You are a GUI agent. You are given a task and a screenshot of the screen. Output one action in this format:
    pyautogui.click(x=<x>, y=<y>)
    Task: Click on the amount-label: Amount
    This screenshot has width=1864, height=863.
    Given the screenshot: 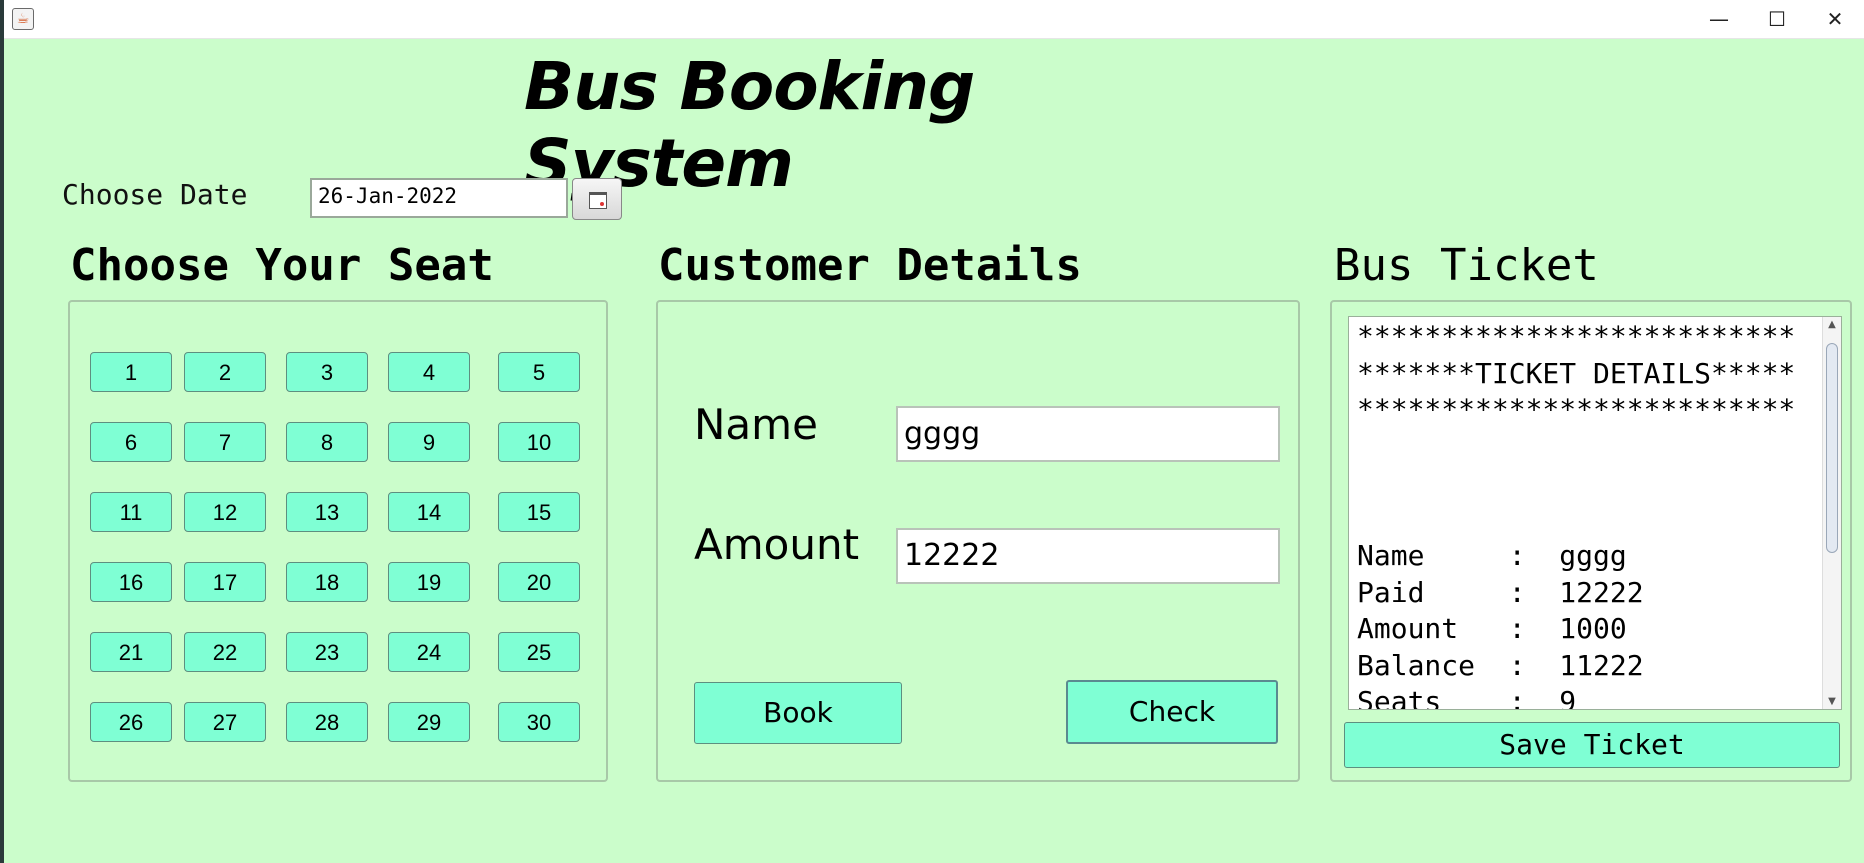 What is the action you would take?
    pyautogui.click(x=777, y=544)
    